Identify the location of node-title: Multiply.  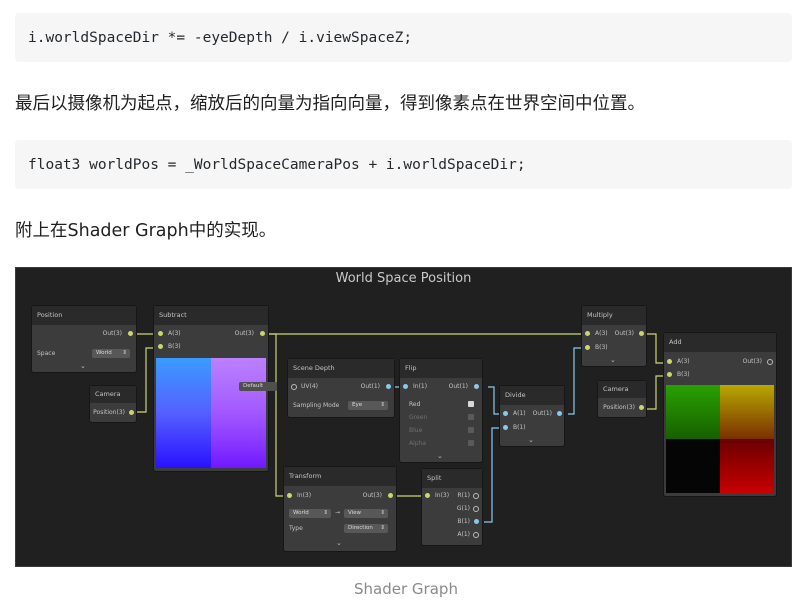
(614, 315).